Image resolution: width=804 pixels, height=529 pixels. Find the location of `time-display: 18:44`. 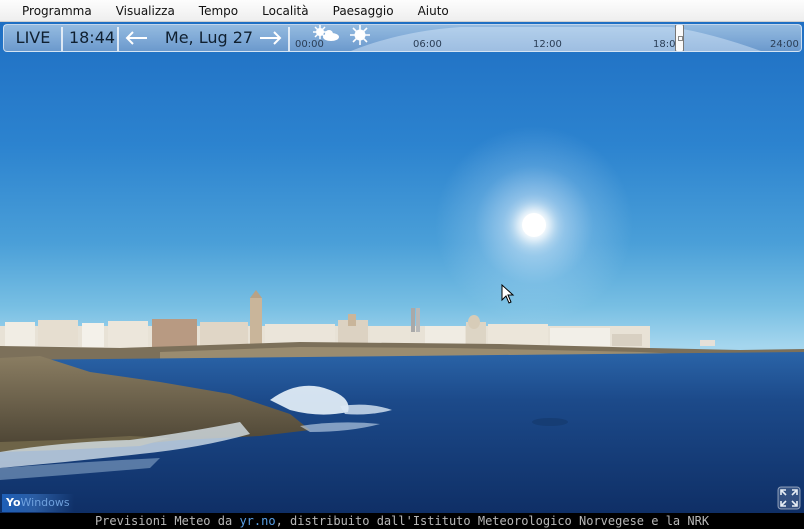

time-display: 18:44 is located at coordinates (92, 37).